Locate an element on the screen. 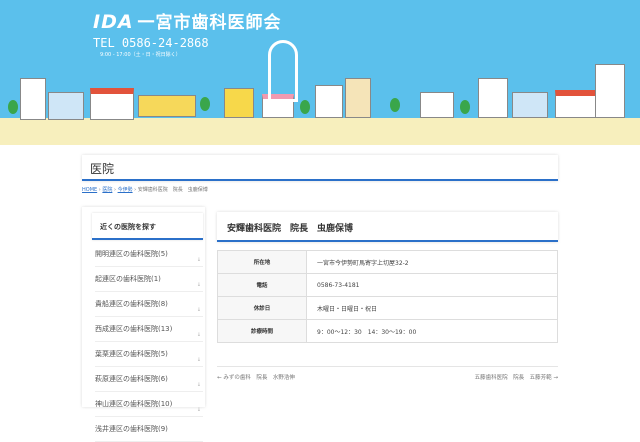 The width and height of the screenshot is (640, 442). phone-number: TEL 0586-24-2868 is located at coordinates (151, 43).